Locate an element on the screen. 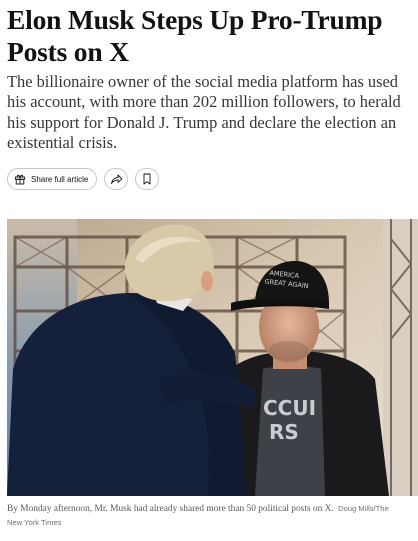  share-button is located at coordinates (116, 179).